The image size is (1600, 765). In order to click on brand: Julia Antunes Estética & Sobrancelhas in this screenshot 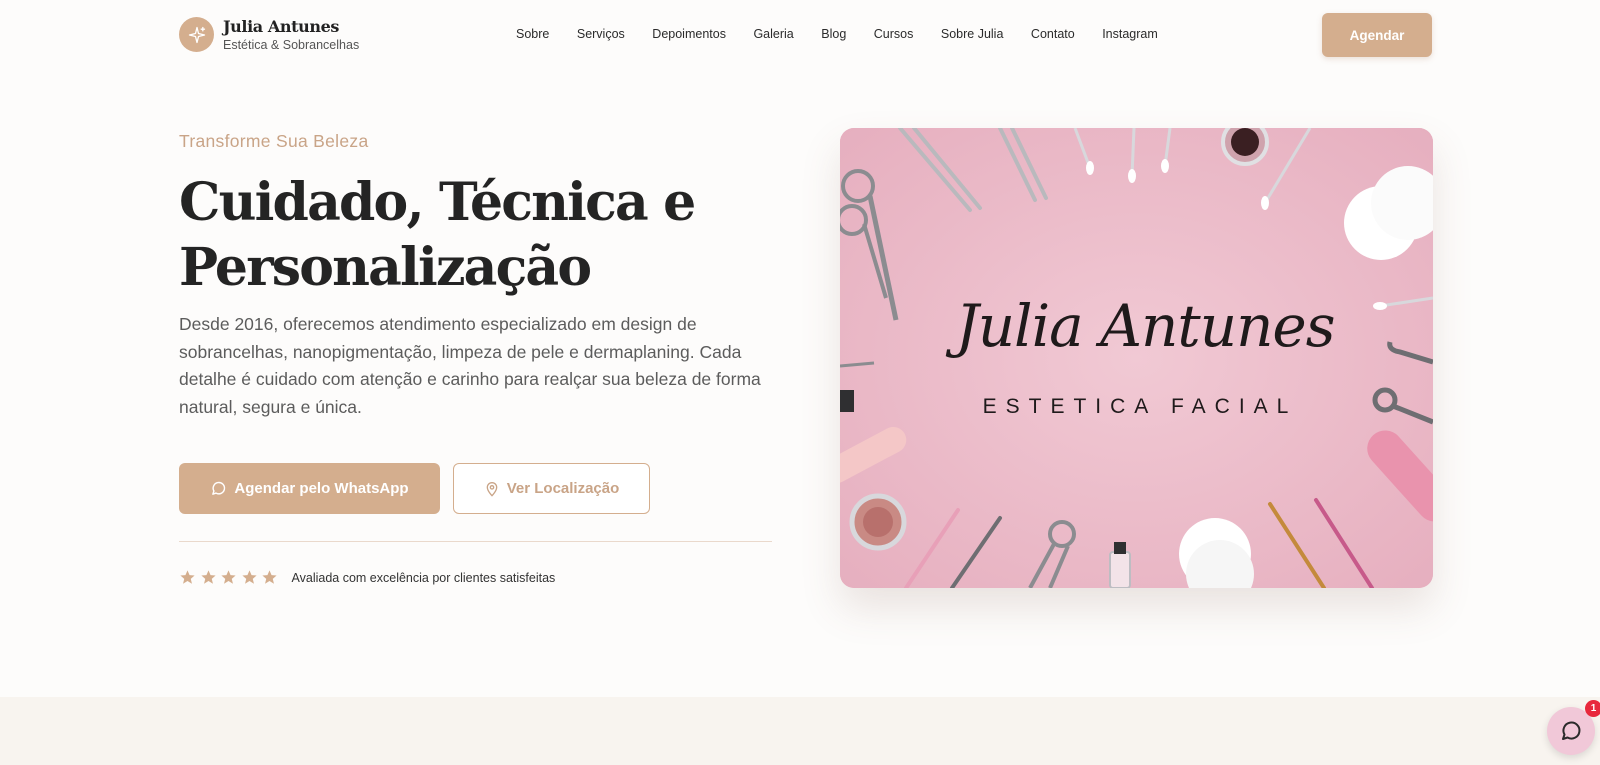, I will do `click(269, 34)`.